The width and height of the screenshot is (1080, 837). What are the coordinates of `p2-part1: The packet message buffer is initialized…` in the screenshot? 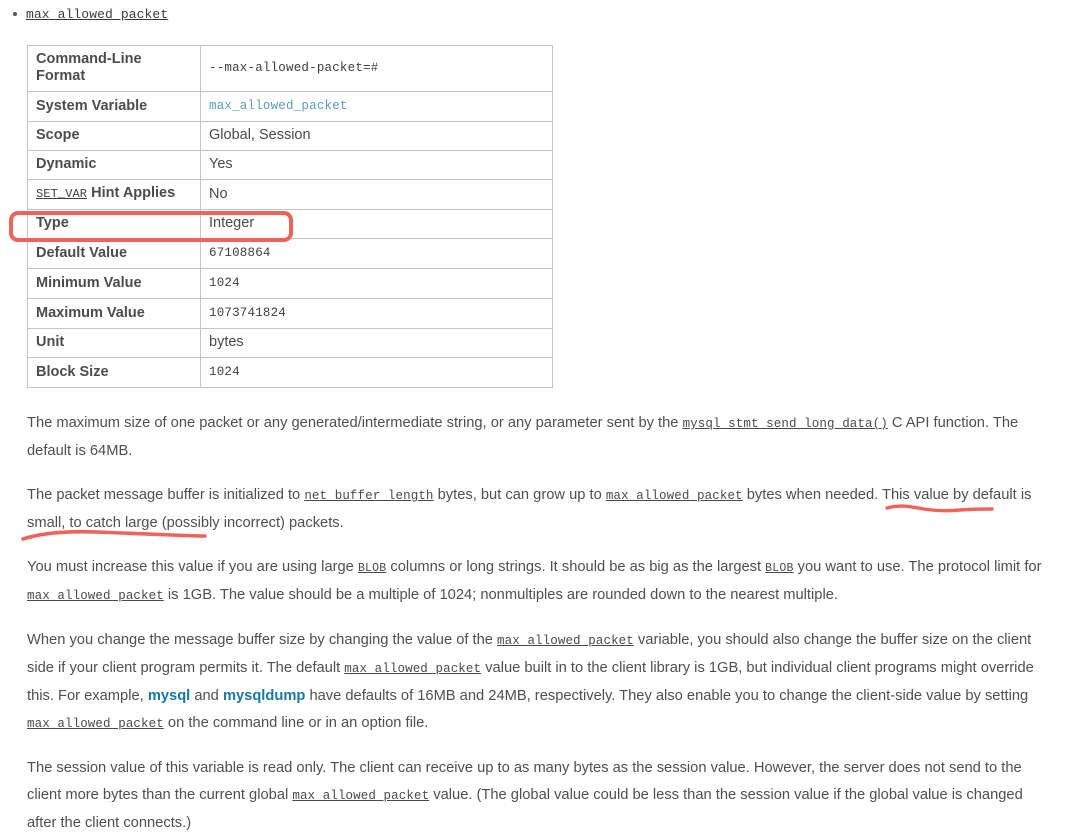 It's located at (166, 495).